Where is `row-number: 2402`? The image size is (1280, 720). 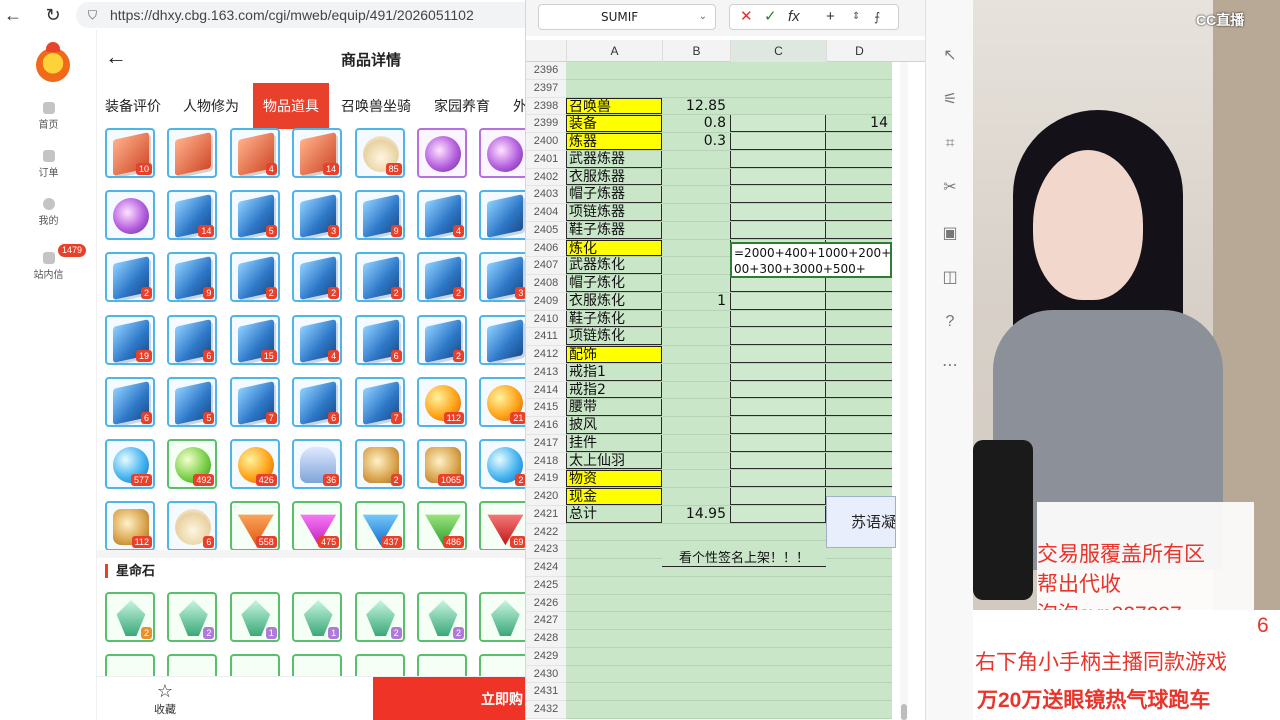 row-number: 2402 is located at coordinates (546, 177).